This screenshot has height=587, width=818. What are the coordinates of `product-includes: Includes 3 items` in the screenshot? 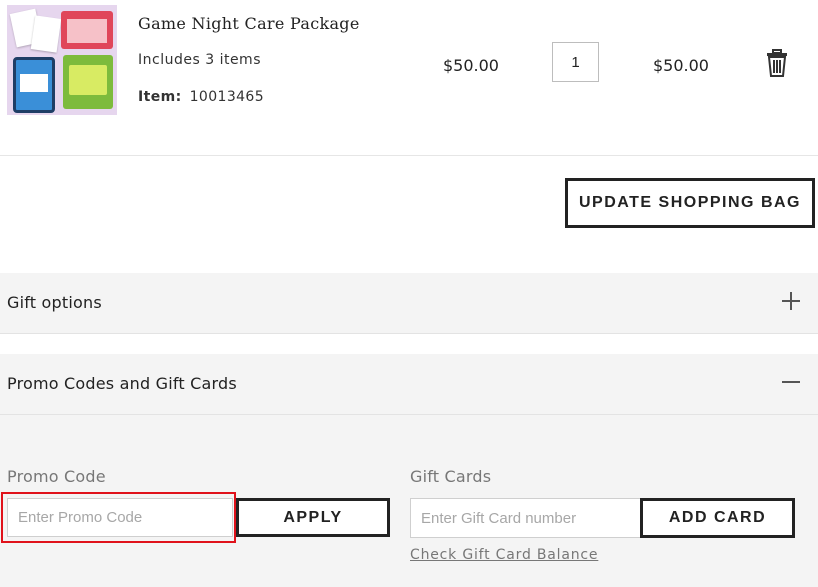 It's located at (199, 60).